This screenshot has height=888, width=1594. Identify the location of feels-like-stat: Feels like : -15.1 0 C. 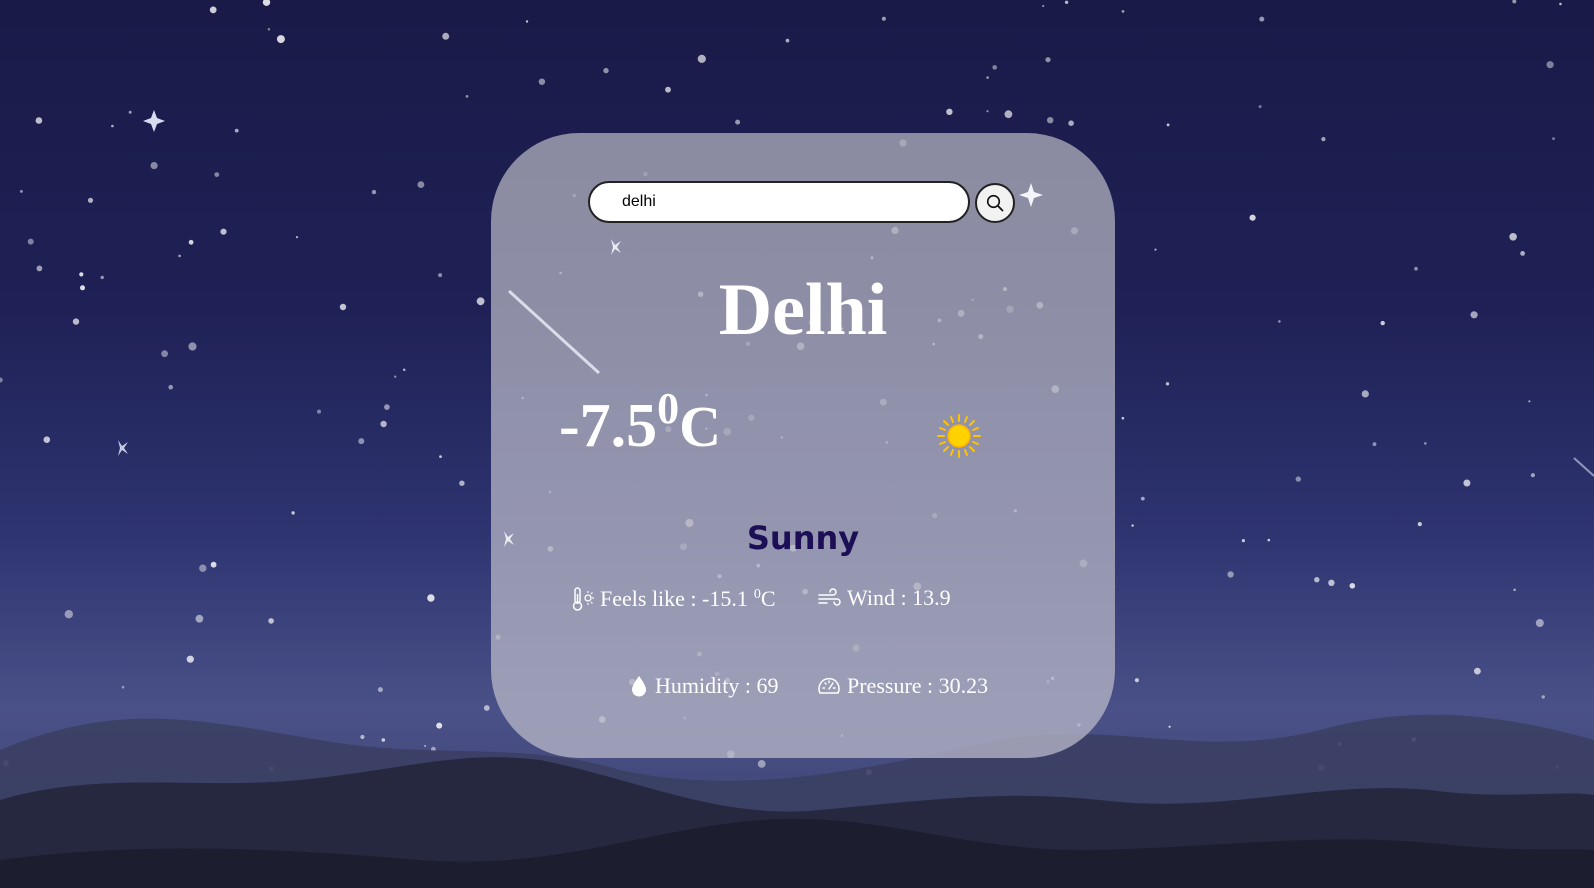
(674, 599).